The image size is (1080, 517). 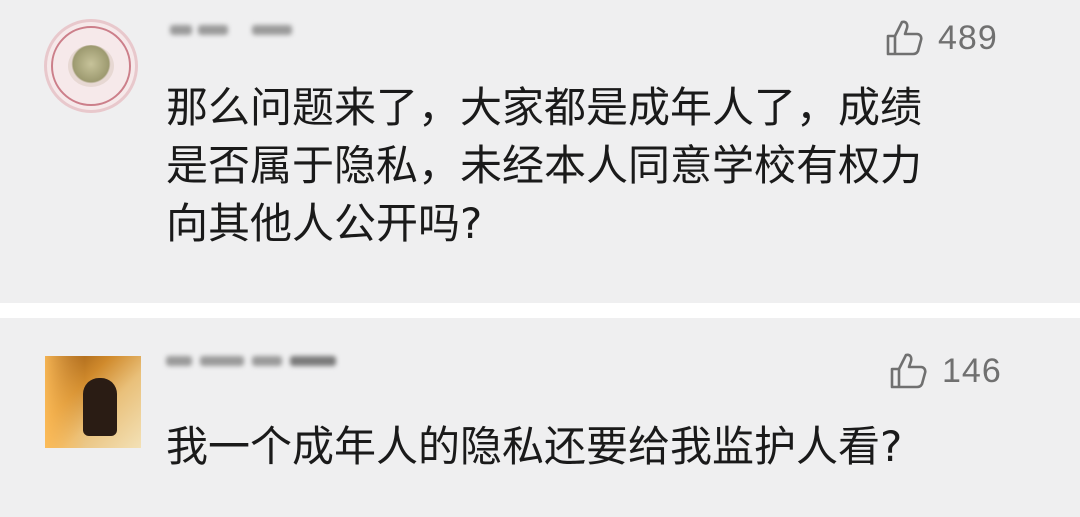 I want to click on like-button: 146, so click(x=945, y=371).